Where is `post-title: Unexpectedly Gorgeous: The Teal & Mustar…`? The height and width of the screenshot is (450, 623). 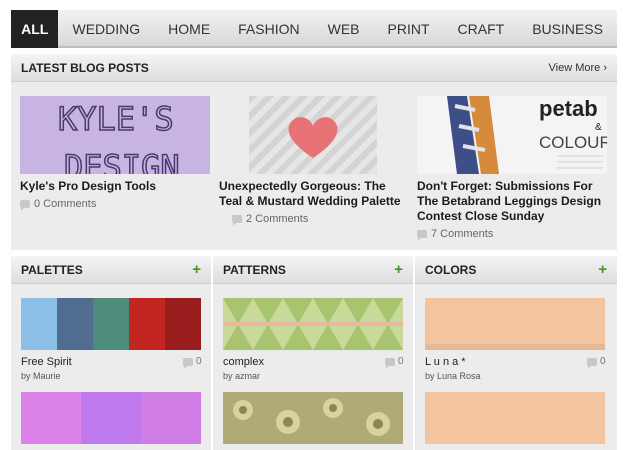
post-title: Unexpectedly Gorgeous: The Teal & Mustar… is located at coordinates (314, 194).